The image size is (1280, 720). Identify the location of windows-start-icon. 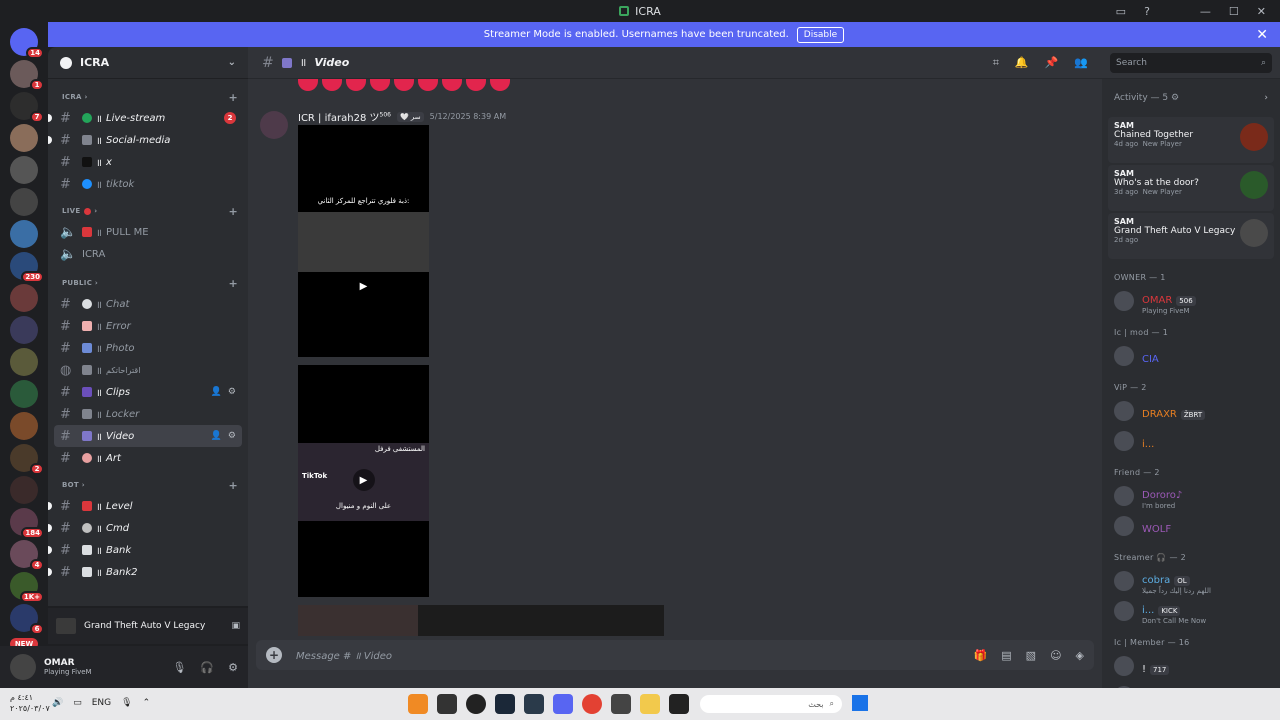
(860, 703).